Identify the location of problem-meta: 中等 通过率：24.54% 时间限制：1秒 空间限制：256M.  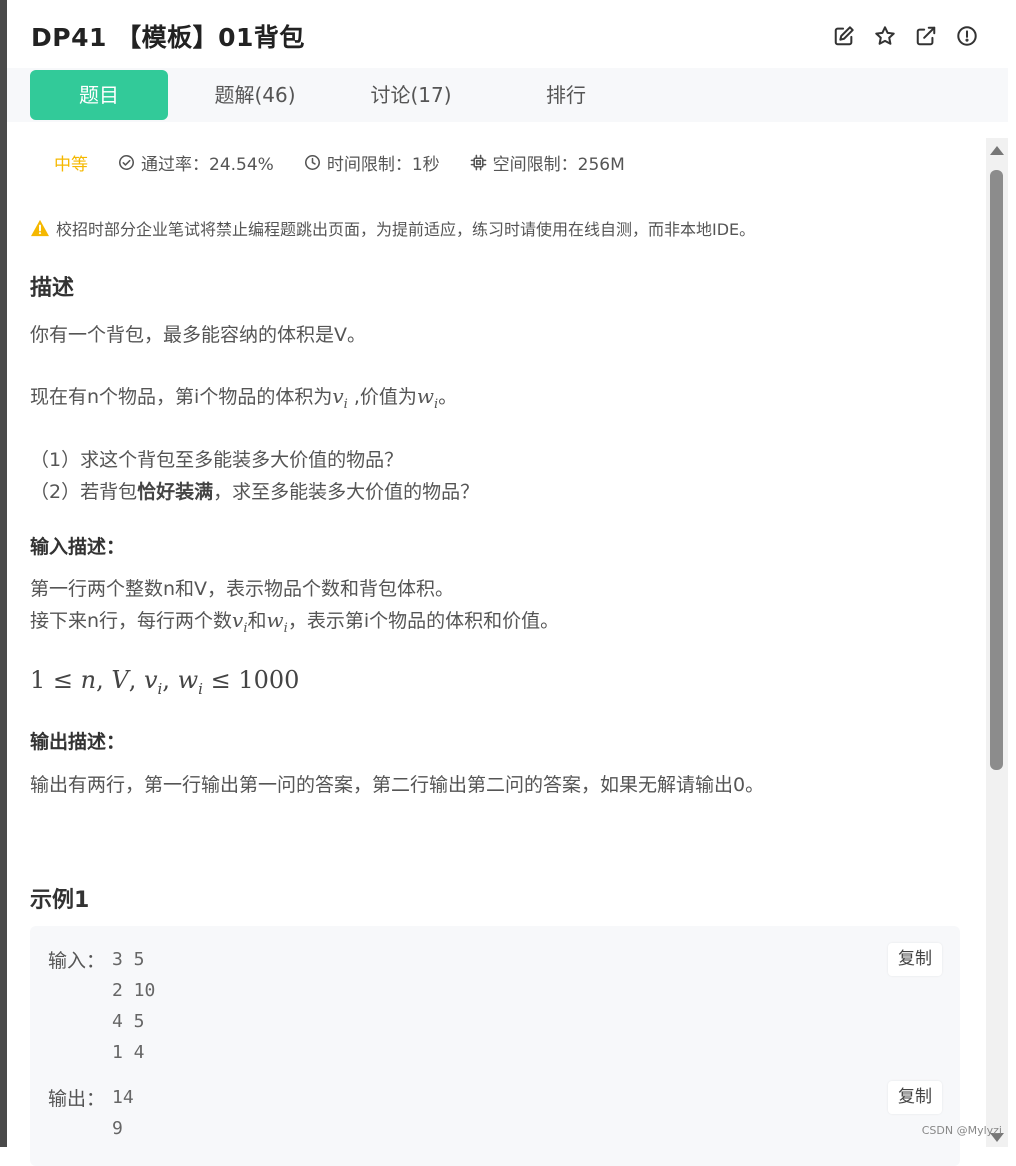
(354, 162).